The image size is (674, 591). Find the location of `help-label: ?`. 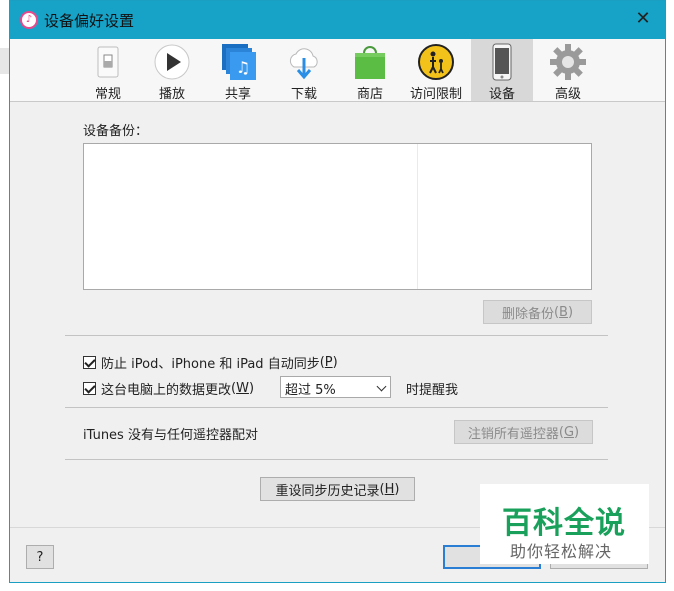

help-label: ? is located at coordinates (40, 557).